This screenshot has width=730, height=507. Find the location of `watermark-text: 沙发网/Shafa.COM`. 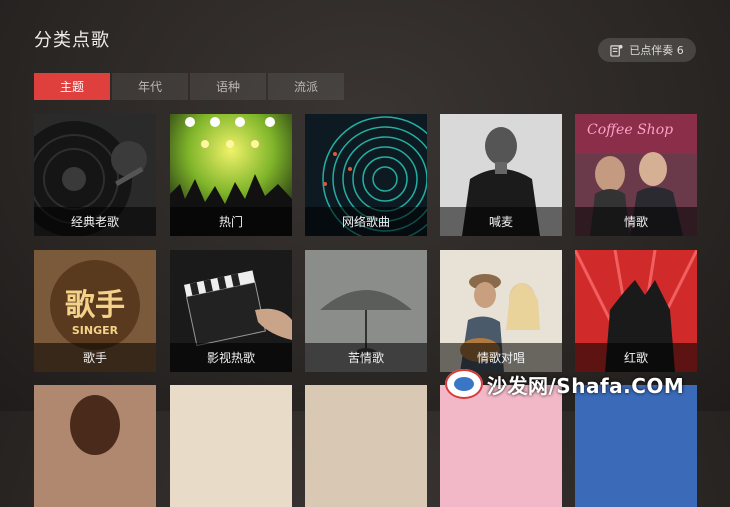

watermark-text: 沙发网/Shafa.COM is located at coordinates (586, 385).